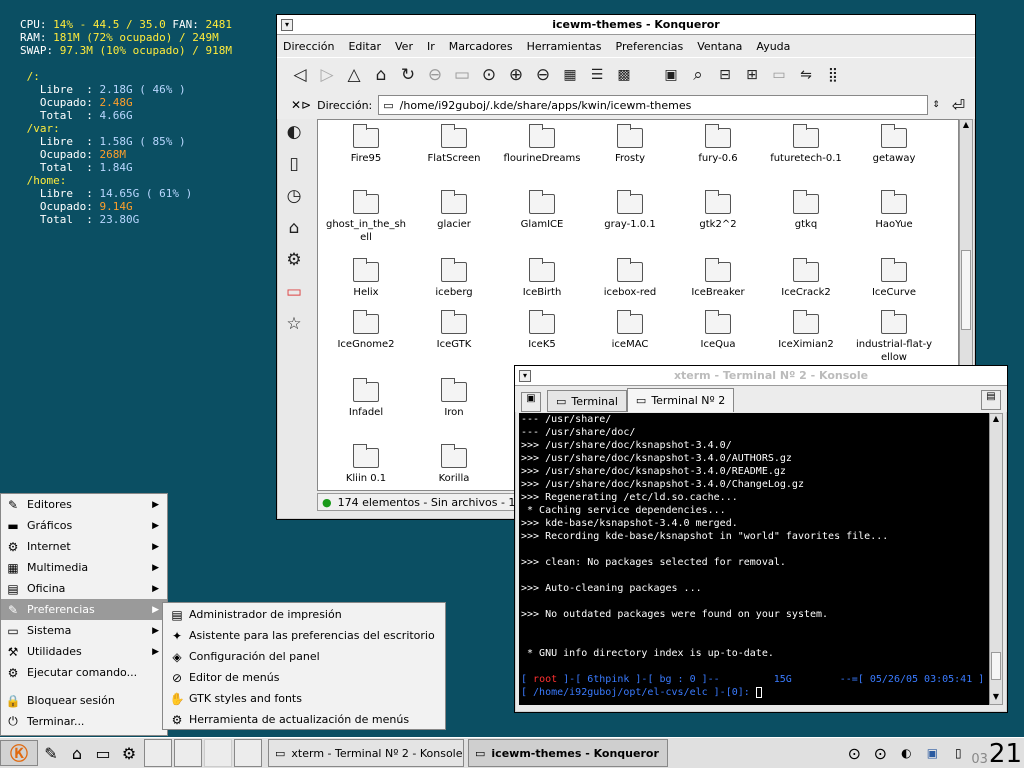 The width and height of the screenshot is (1024, 768). What do you see at coordinates (103, 753) in the screenshot?
I see `terminal-launcher-icon: ▭` at bounding box center [103, 753].